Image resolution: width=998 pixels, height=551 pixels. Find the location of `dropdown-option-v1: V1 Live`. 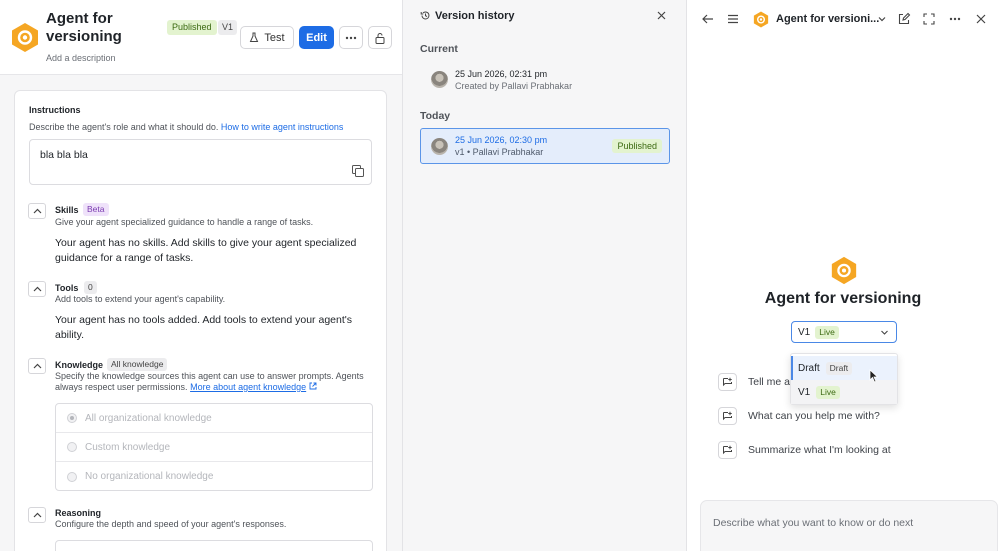

dropdown-option-v1: V1 Live is located at coordinates (844, 392).